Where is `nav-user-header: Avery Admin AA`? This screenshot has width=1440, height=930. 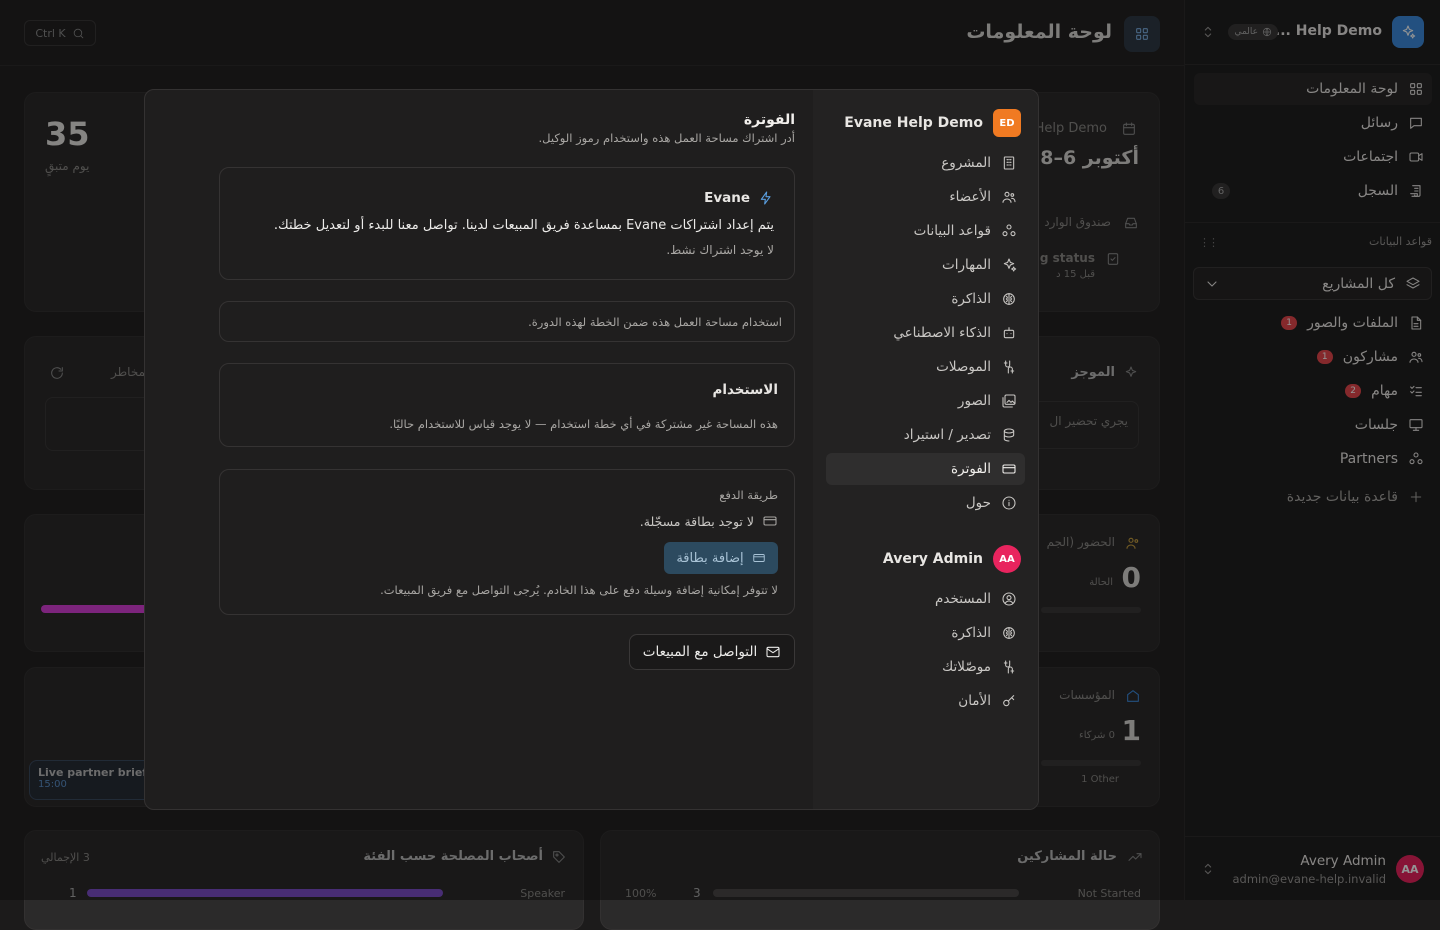
nav-user-header: Avery Admin AA is located at coordinates (952, 559).